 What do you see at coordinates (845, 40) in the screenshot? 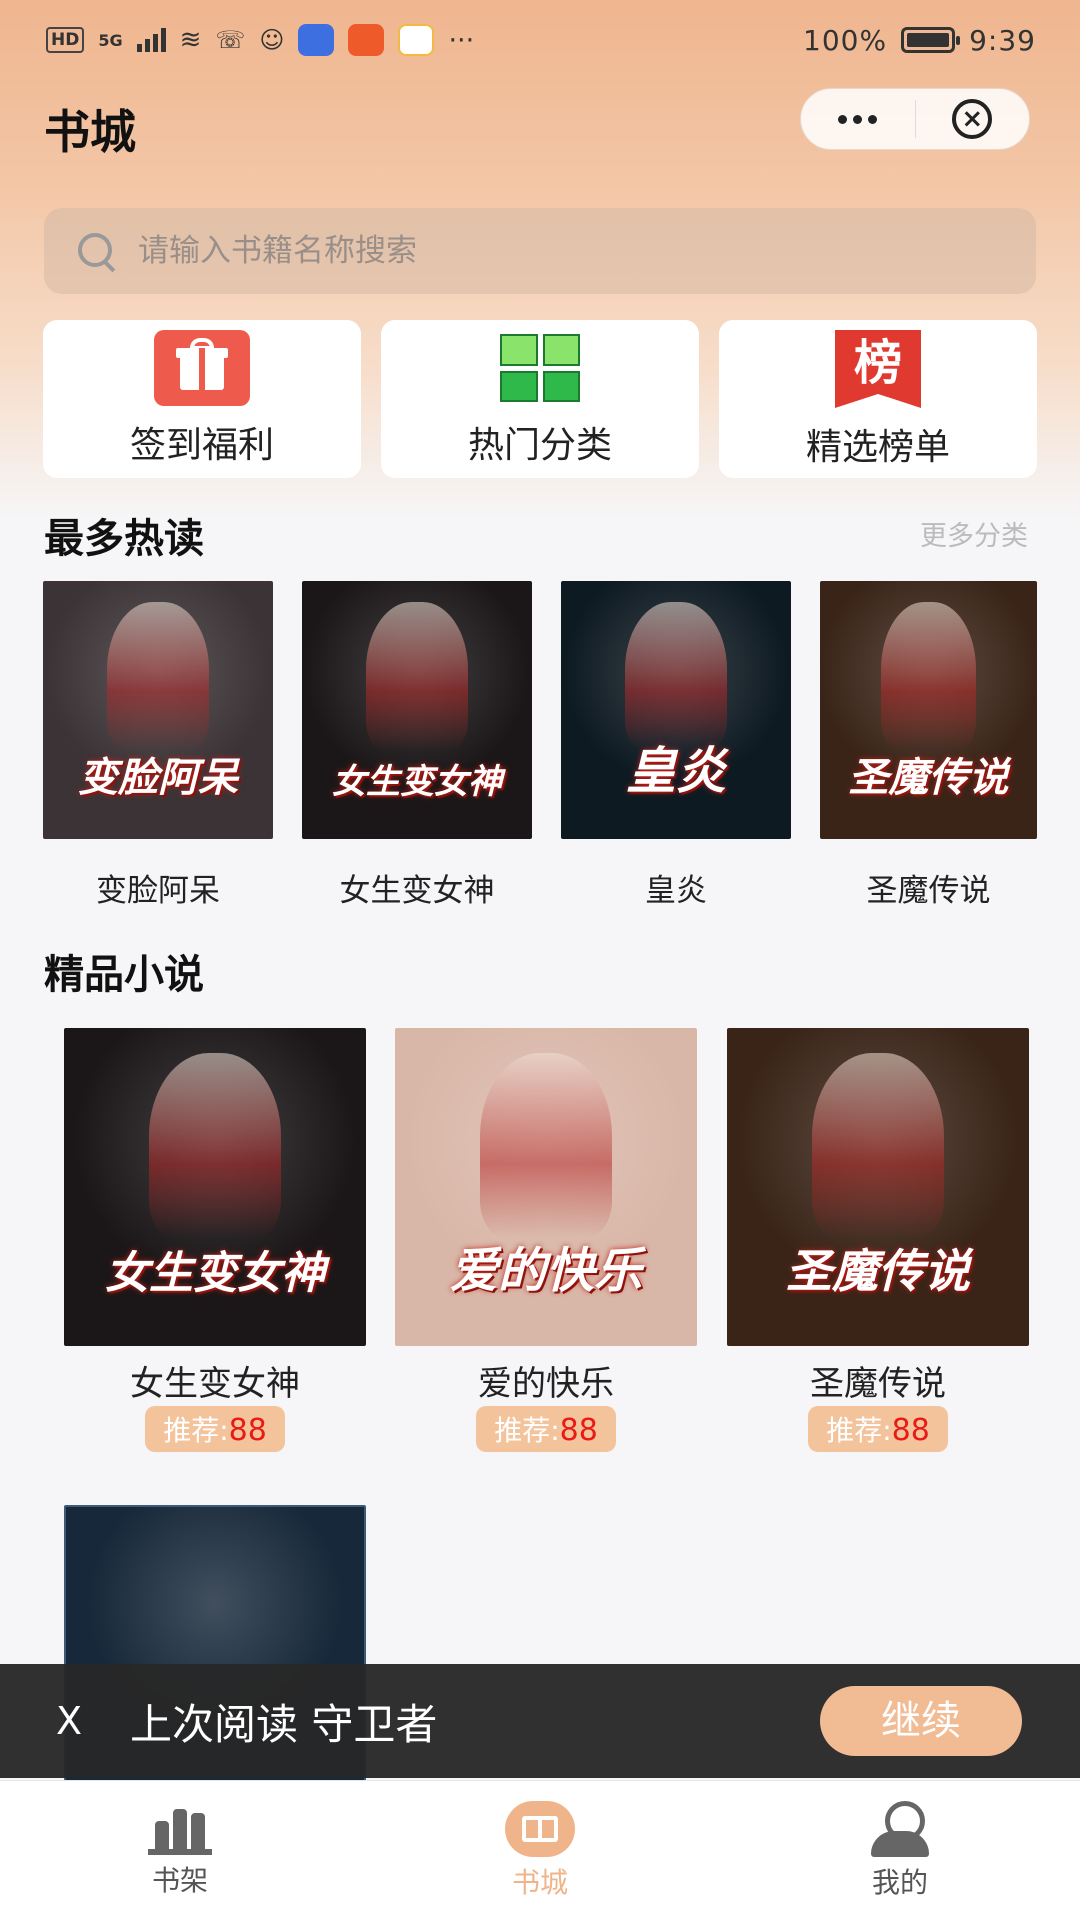
I see `battery-percent: 100%` at bounding box center [845, 40].